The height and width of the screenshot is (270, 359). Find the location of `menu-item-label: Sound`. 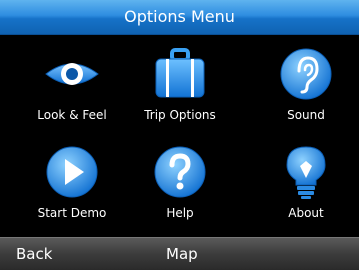

menu-item-label: Sound is located at coordinates (306, 115).